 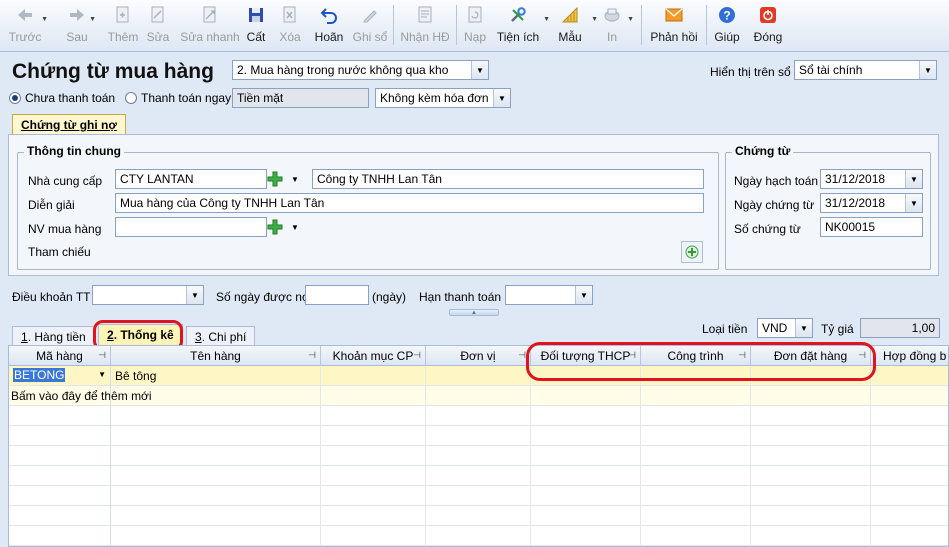 What do you see at coordinates (74, 151) in the screenshot?
I see `general-info-title: Thông tin chung` at bounding box center [74, 151].